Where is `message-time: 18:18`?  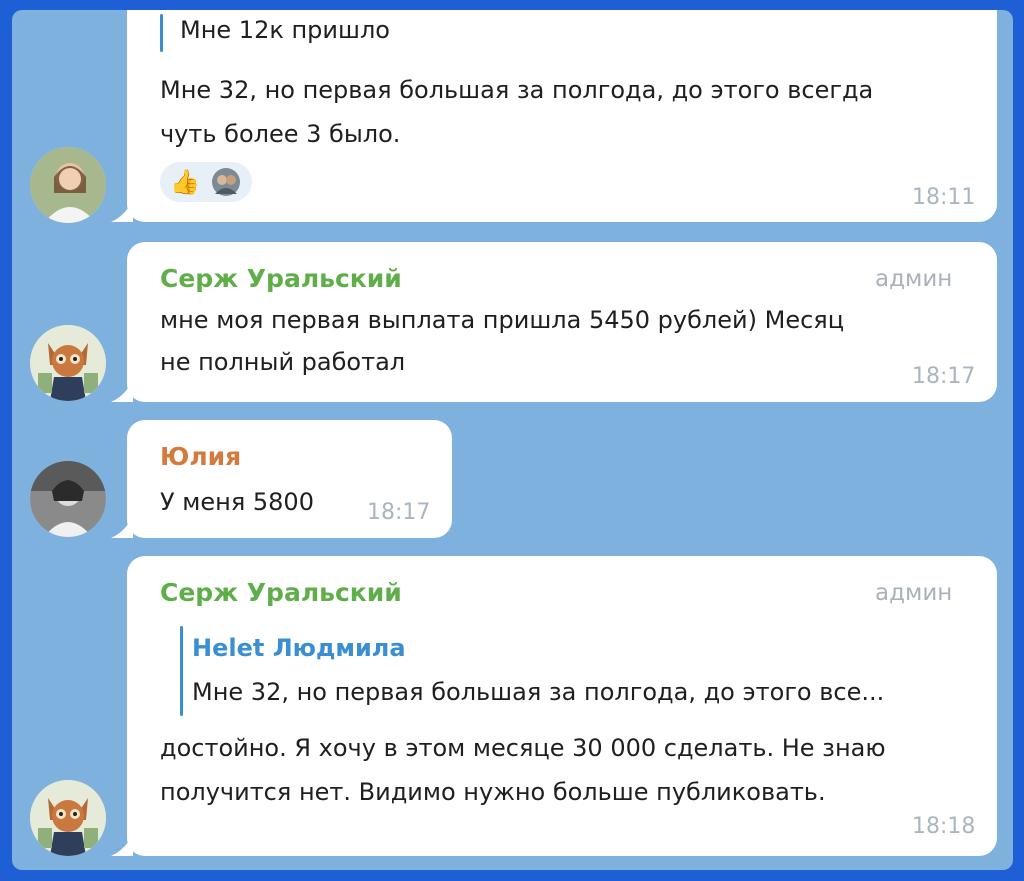
message-time: 18:18 is located at coordinates (944, 826).